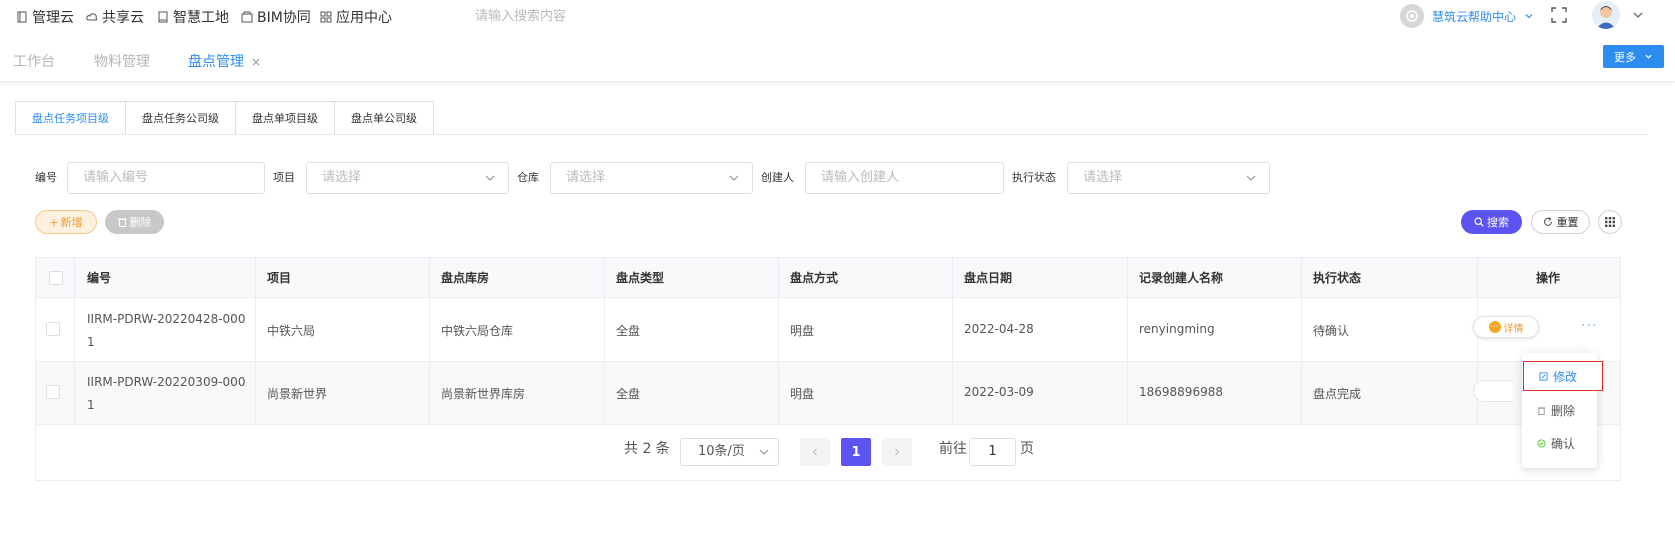 The image size is (1675, 557). What do you see at coordinates (1103, 177) in the screenshot?
I see `status-select-placeholder: 请选择` at bounding box center [1103, 177].